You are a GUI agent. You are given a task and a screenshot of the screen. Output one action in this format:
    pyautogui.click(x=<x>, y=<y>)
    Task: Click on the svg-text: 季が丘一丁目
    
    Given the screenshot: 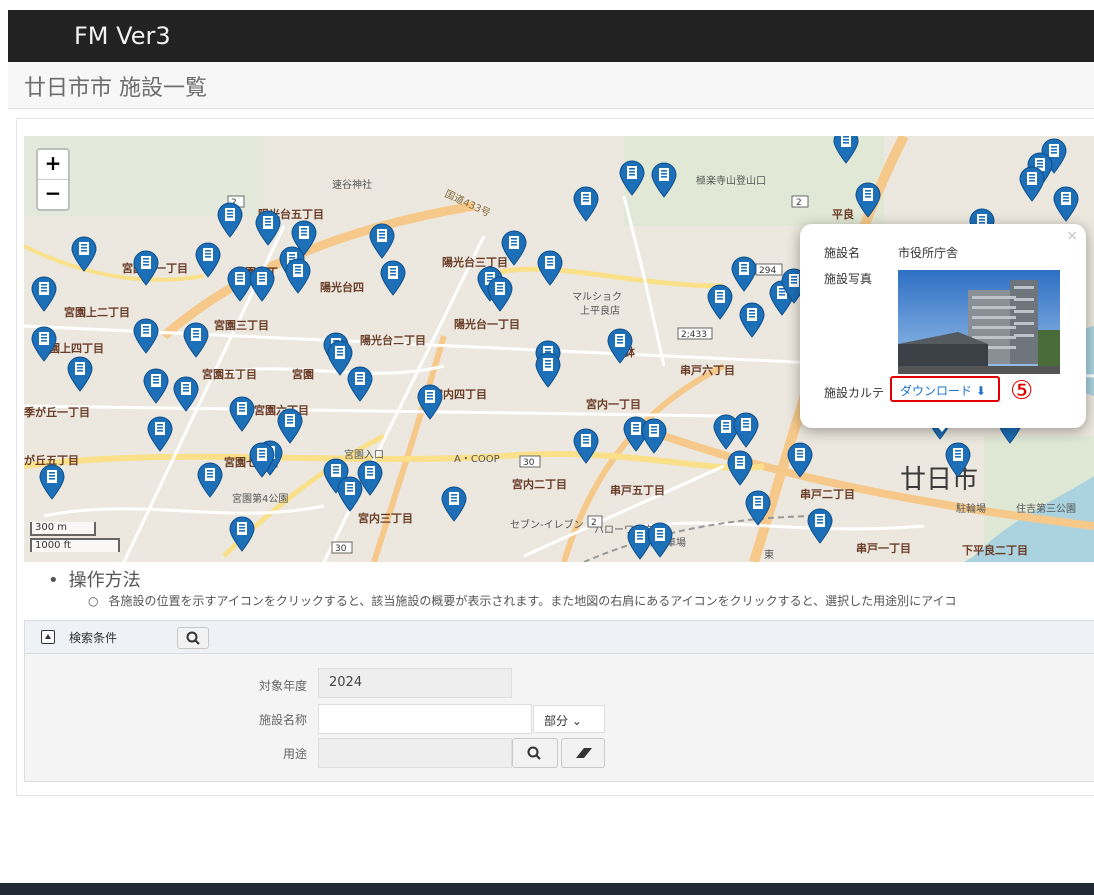 What is the action you would take?
    pyautogui.click(x=57, y=412)
    